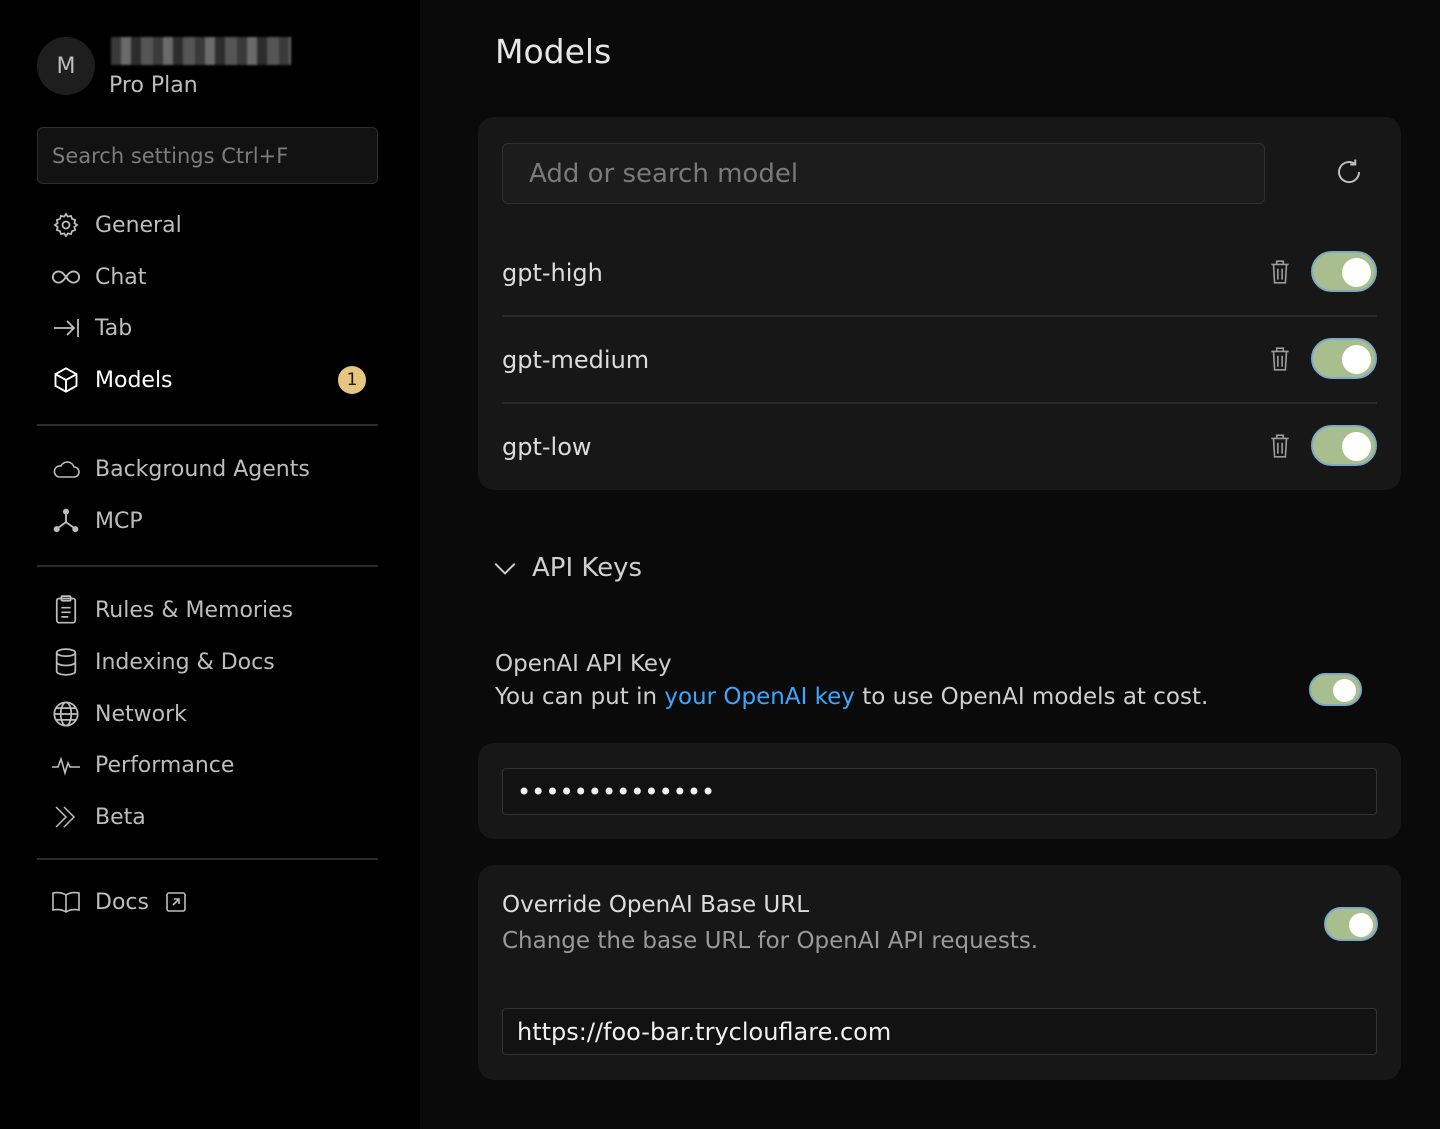 The image size is (1440, 1129). What do you see at coordinates (201, 51) in the screenshot?
I see `username-redacted` at bounding box center [201, 51].